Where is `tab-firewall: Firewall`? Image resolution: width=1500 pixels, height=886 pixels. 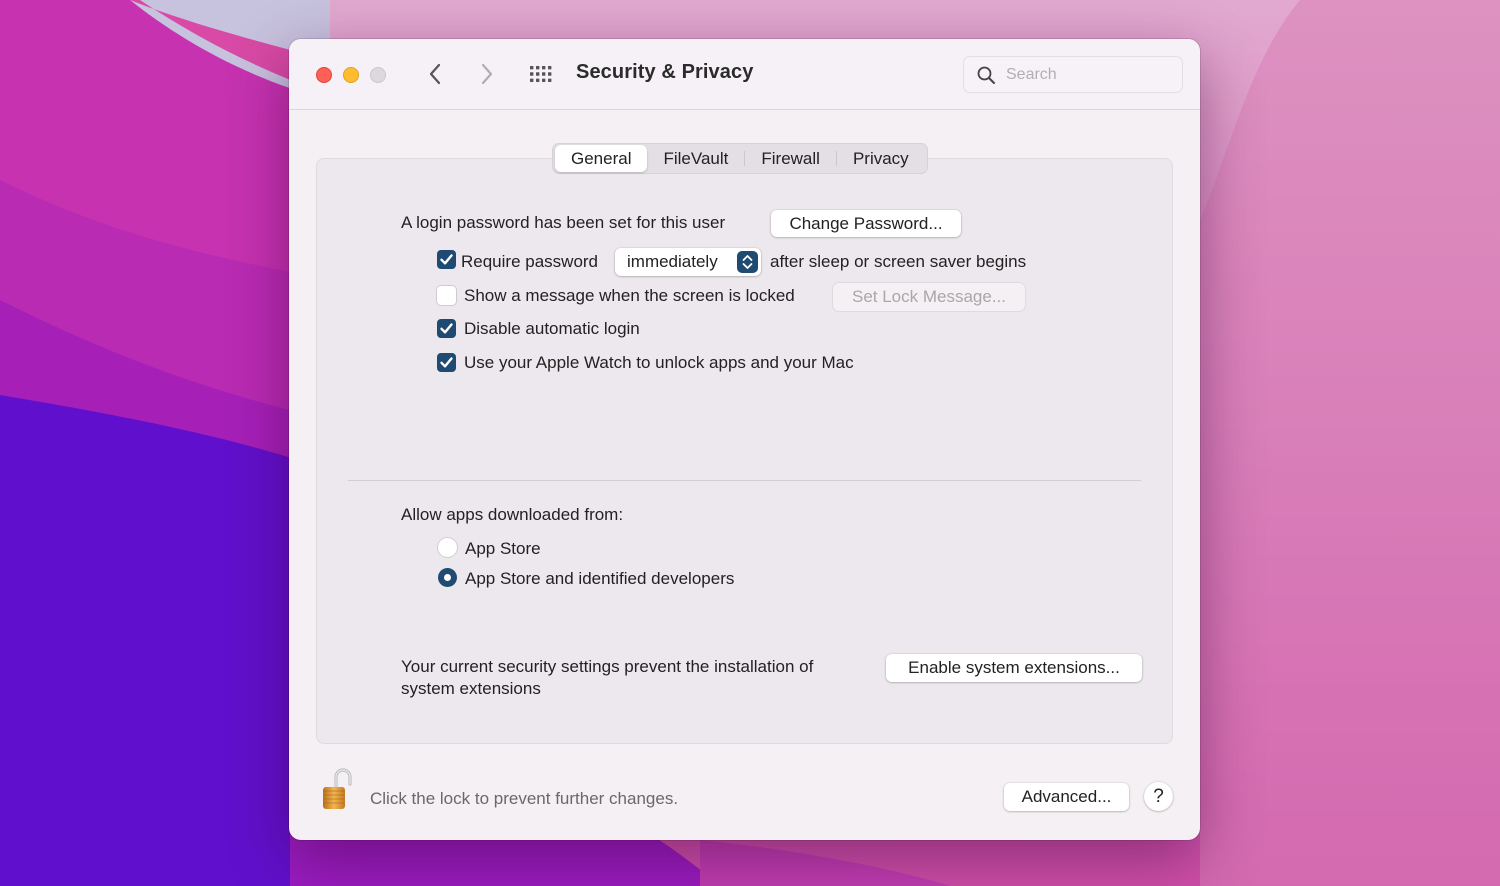 tab-firewall: Firewall is located at coordinates (790, 158).